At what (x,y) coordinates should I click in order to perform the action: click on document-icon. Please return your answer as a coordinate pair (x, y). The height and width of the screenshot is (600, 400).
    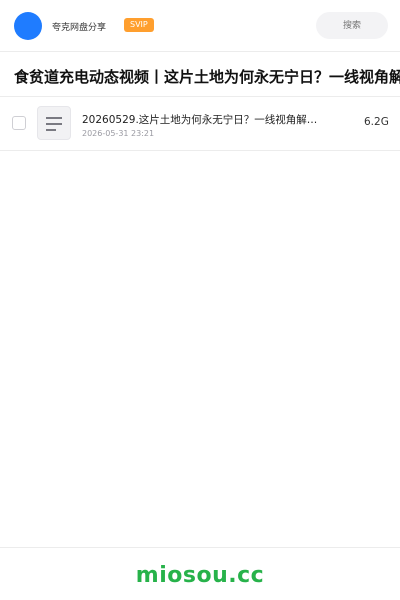
    Looking at the image, I should click on (54, 123).